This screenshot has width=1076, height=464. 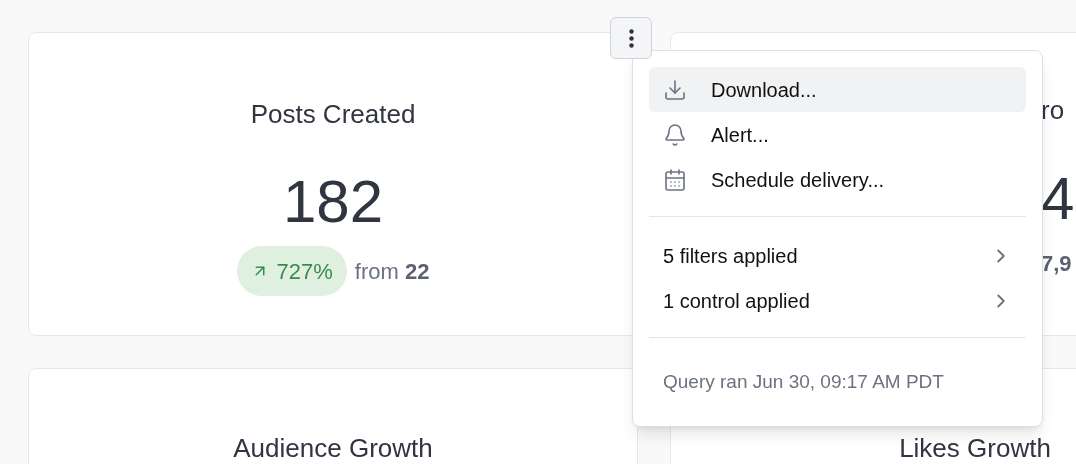 What do you see at coordinates (333, 202) in the screenshot?
I see `stat-value: 182` at bounding box center [333, 202].